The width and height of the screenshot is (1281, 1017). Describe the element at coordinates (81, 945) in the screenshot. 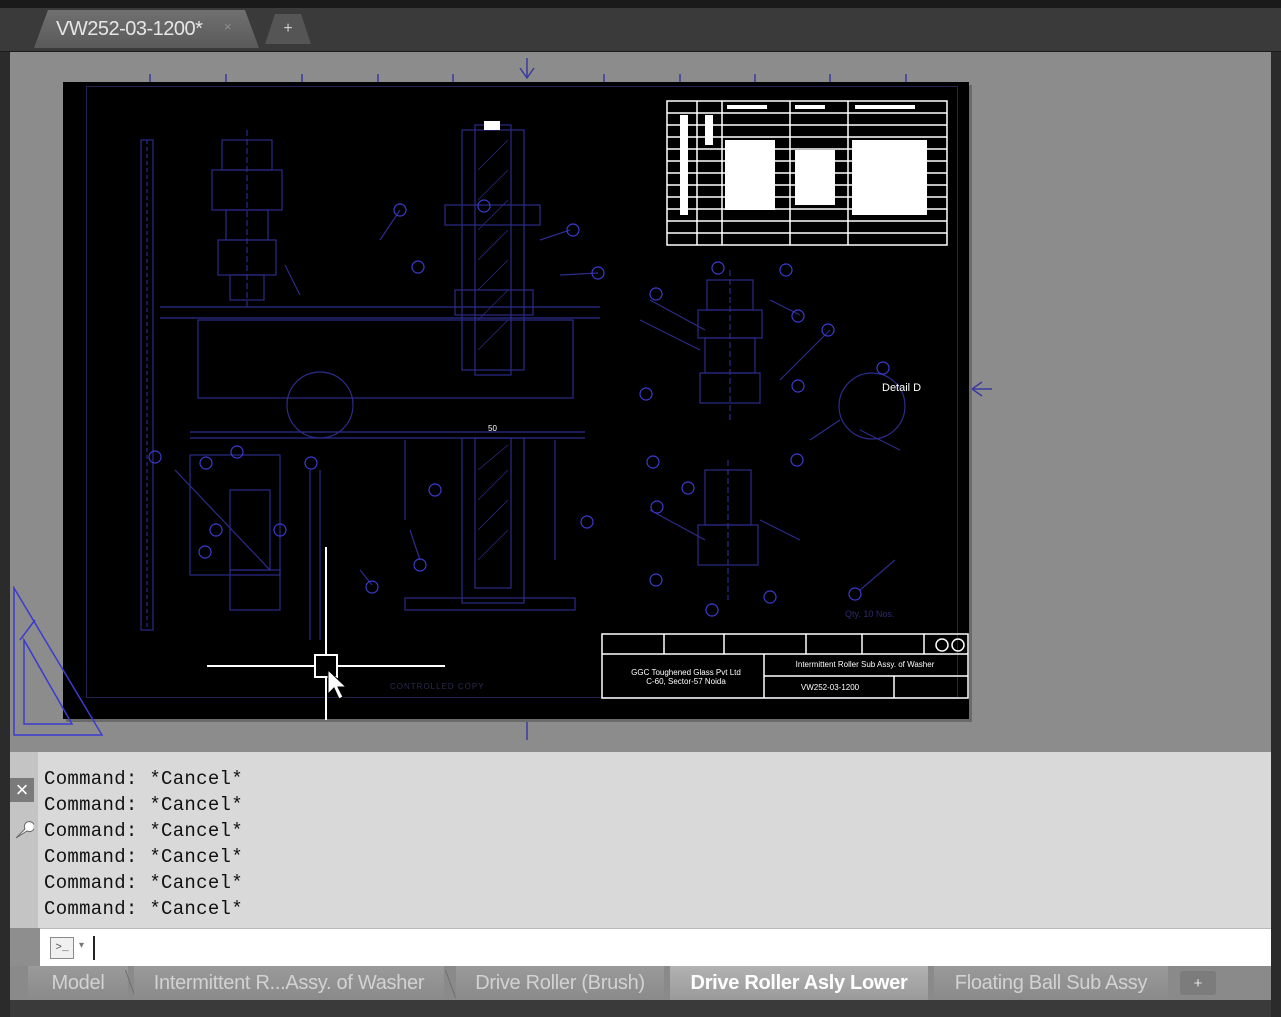

I see `recent-commands-dropdown-icon: ▾` at that location.